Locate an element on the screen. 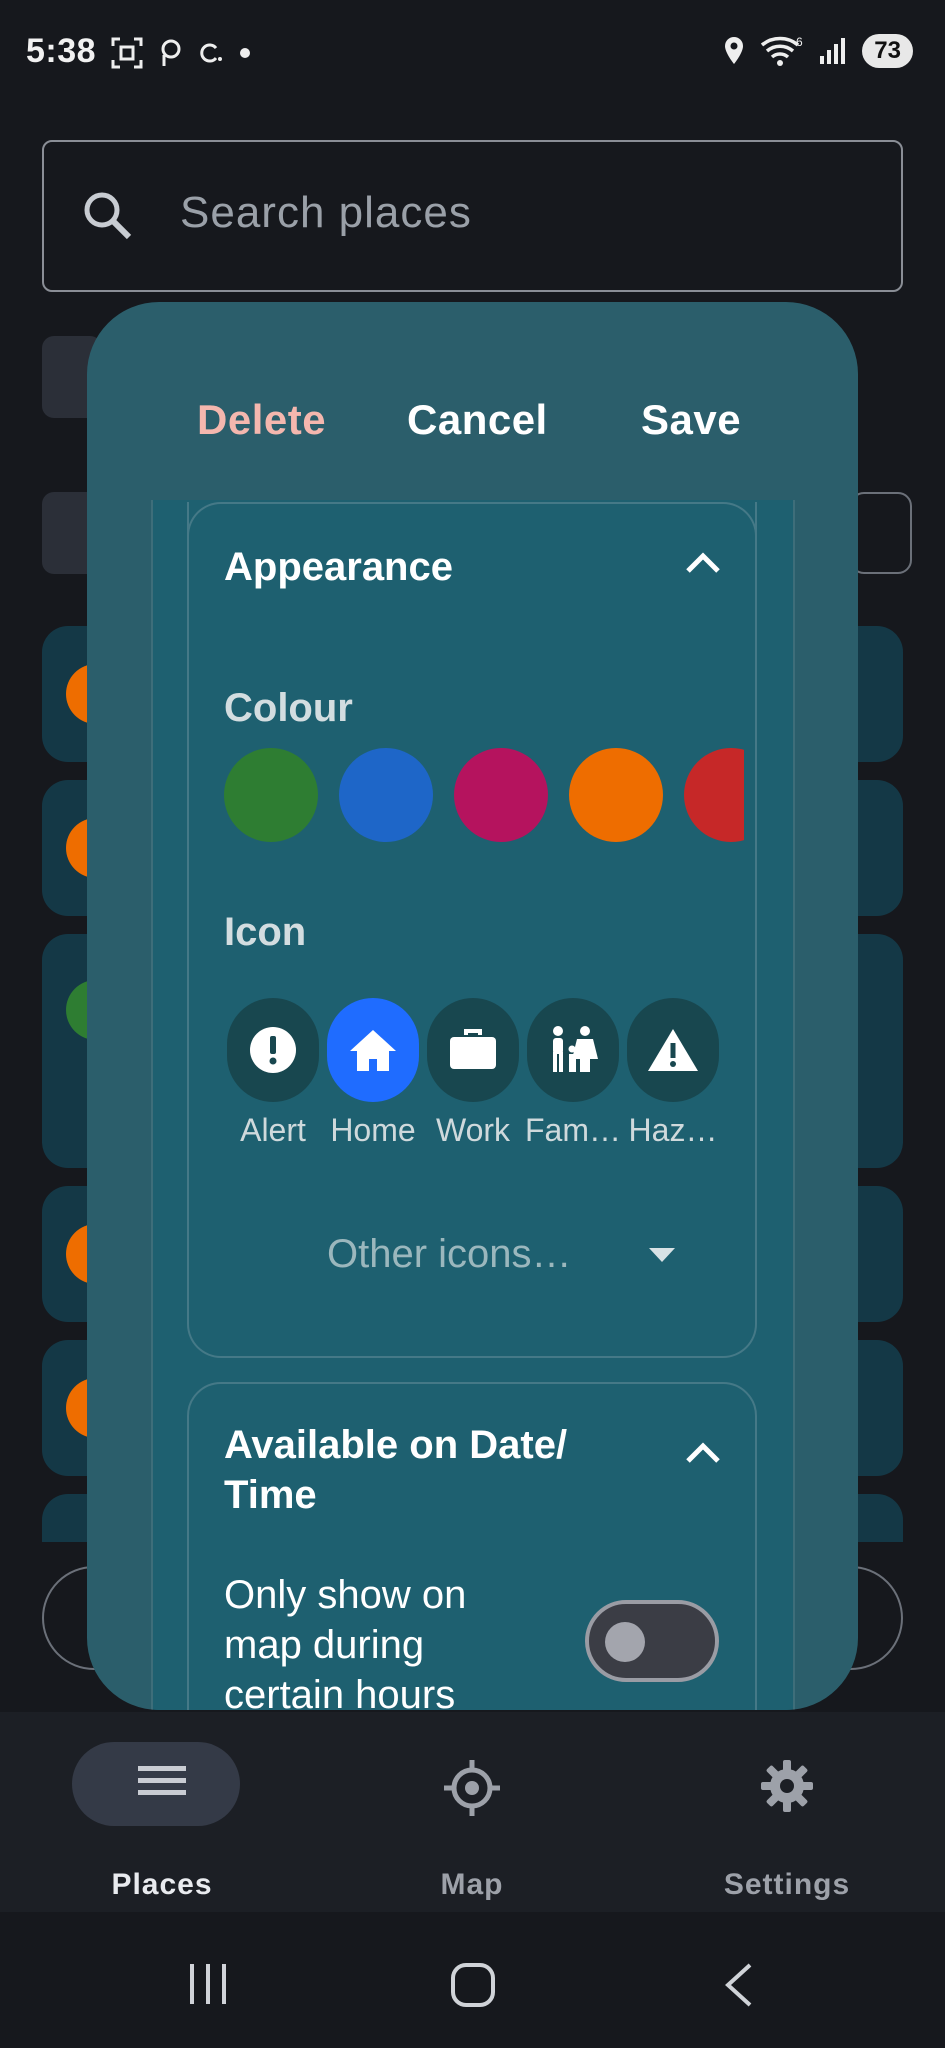 This screenshot has width=945, height=2048. home-icon is located at coordinates (373, 1050).